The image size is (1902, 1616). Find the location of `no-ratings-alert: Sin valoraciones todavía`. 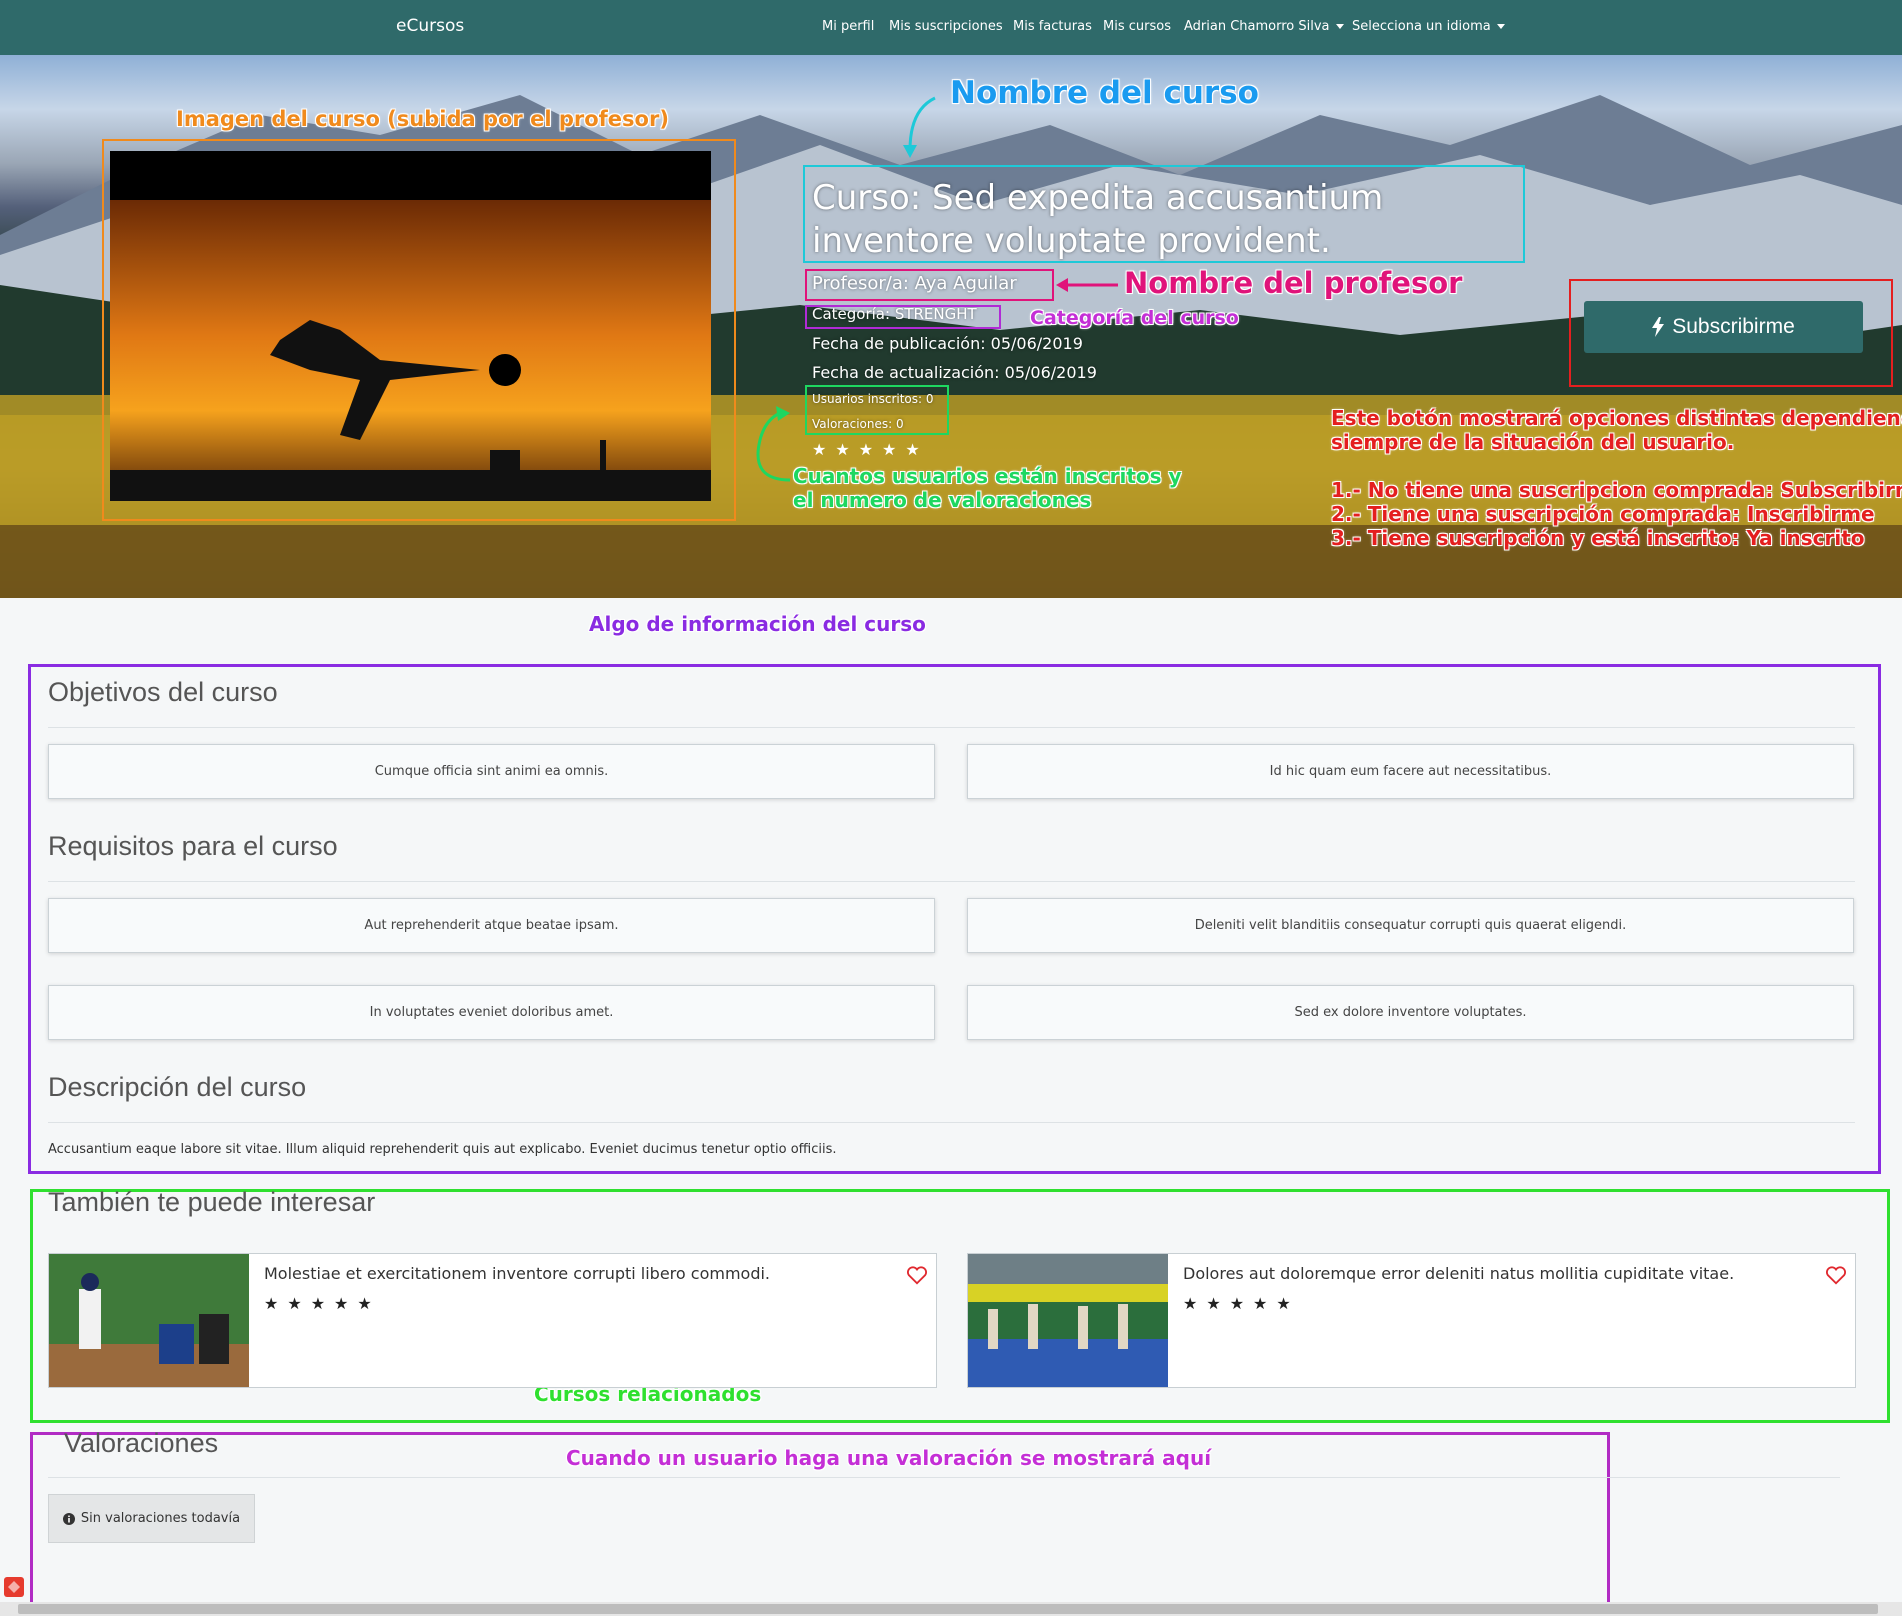

no-ratings-alert: Sin valoraciones todavía is located at coordinates (151, 1518).